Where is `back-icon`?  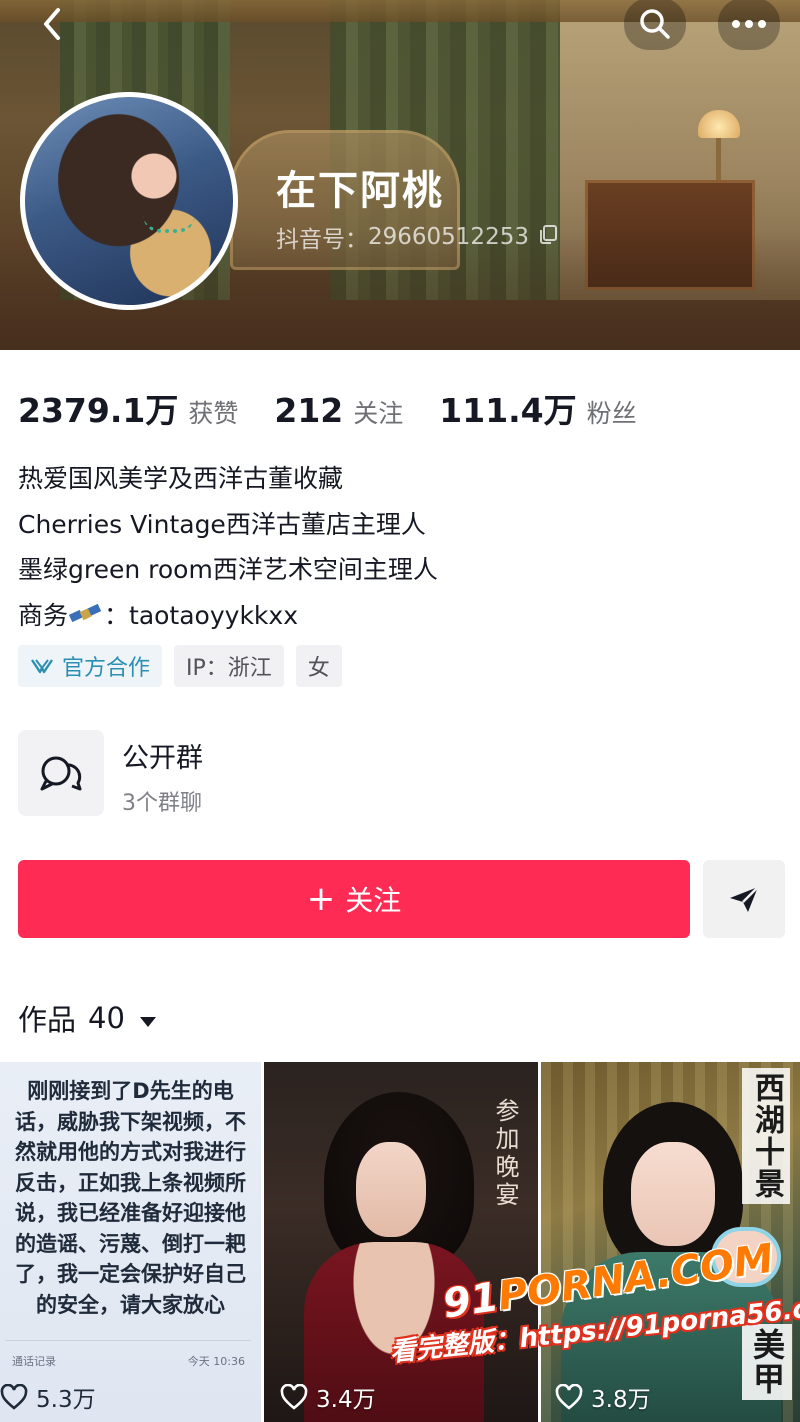 back-icon is located at coordinates (52, 24).